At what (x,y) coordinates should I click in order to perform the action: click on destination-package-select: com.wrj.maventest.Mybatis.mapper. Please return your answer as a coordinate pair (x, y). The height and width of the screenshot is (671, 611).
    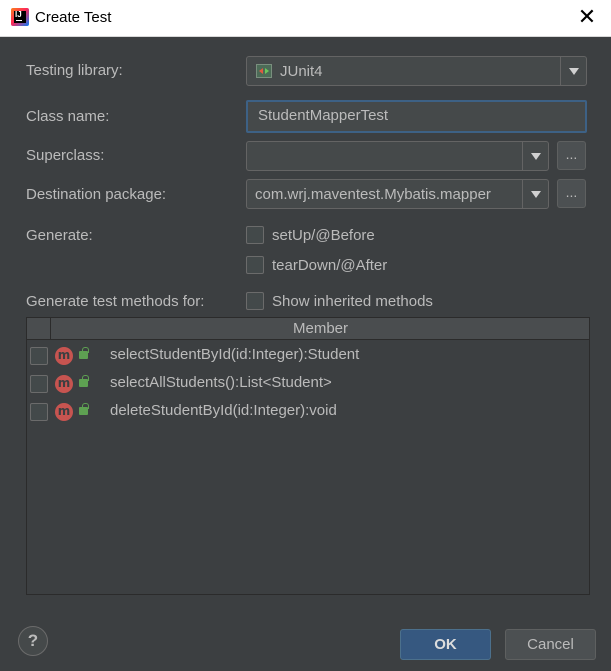
    Looking at the image, I should click on (397, 194).